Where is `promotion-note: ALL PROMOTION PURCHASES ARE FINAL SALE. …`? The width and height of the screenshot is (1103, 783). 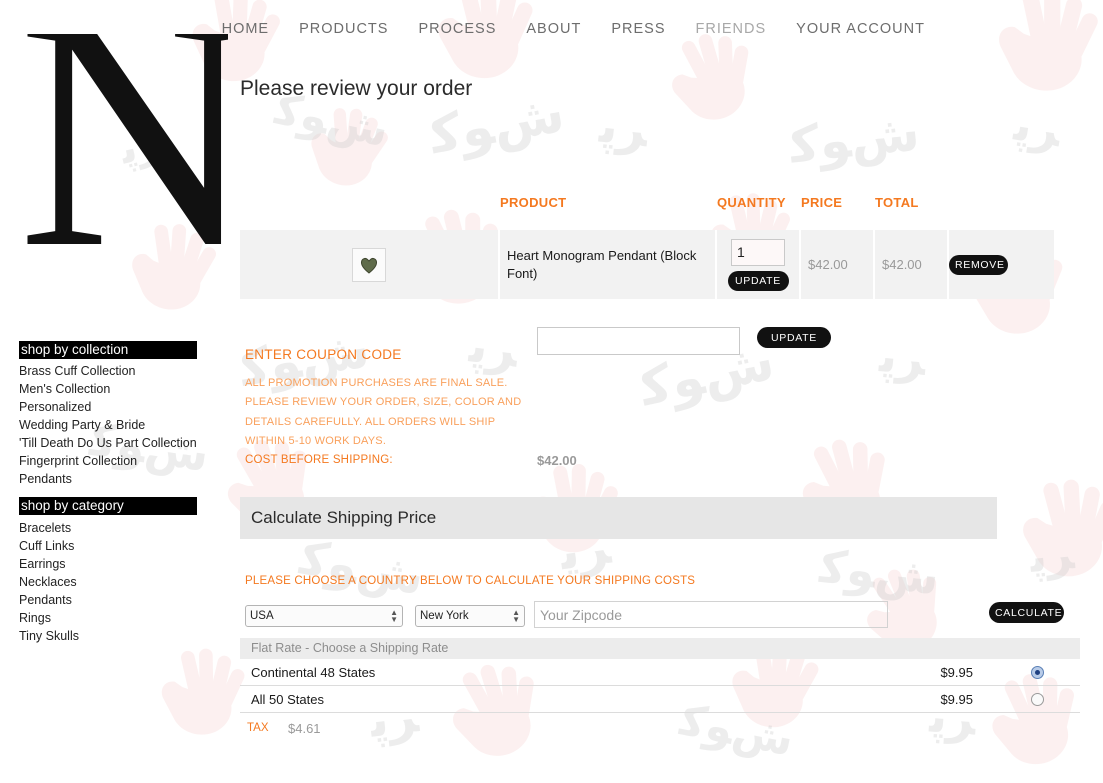
promotion-note: ALL PROMOTION PURCHASES ARE FINAL SALE. … is located at coordinates (390, 412).